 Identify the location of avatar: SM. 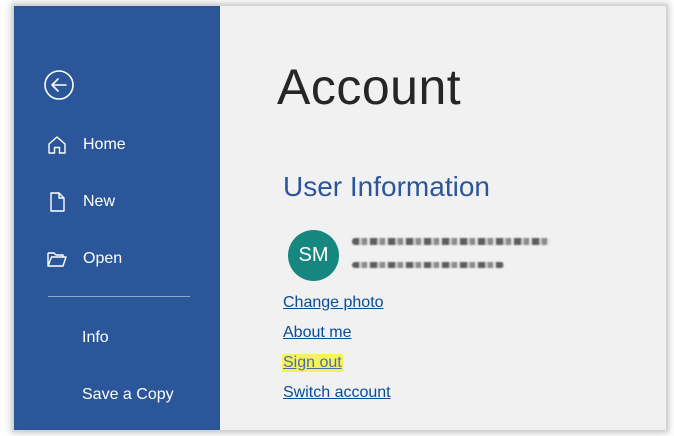
(313, 255).